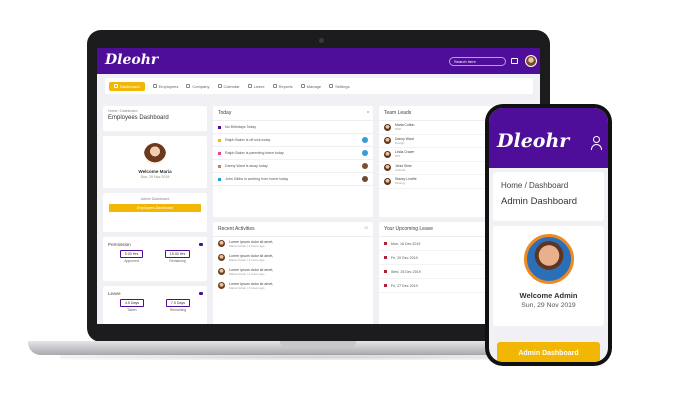  I want to click on welcome-text: Welcome Maria, so click(155, 171).